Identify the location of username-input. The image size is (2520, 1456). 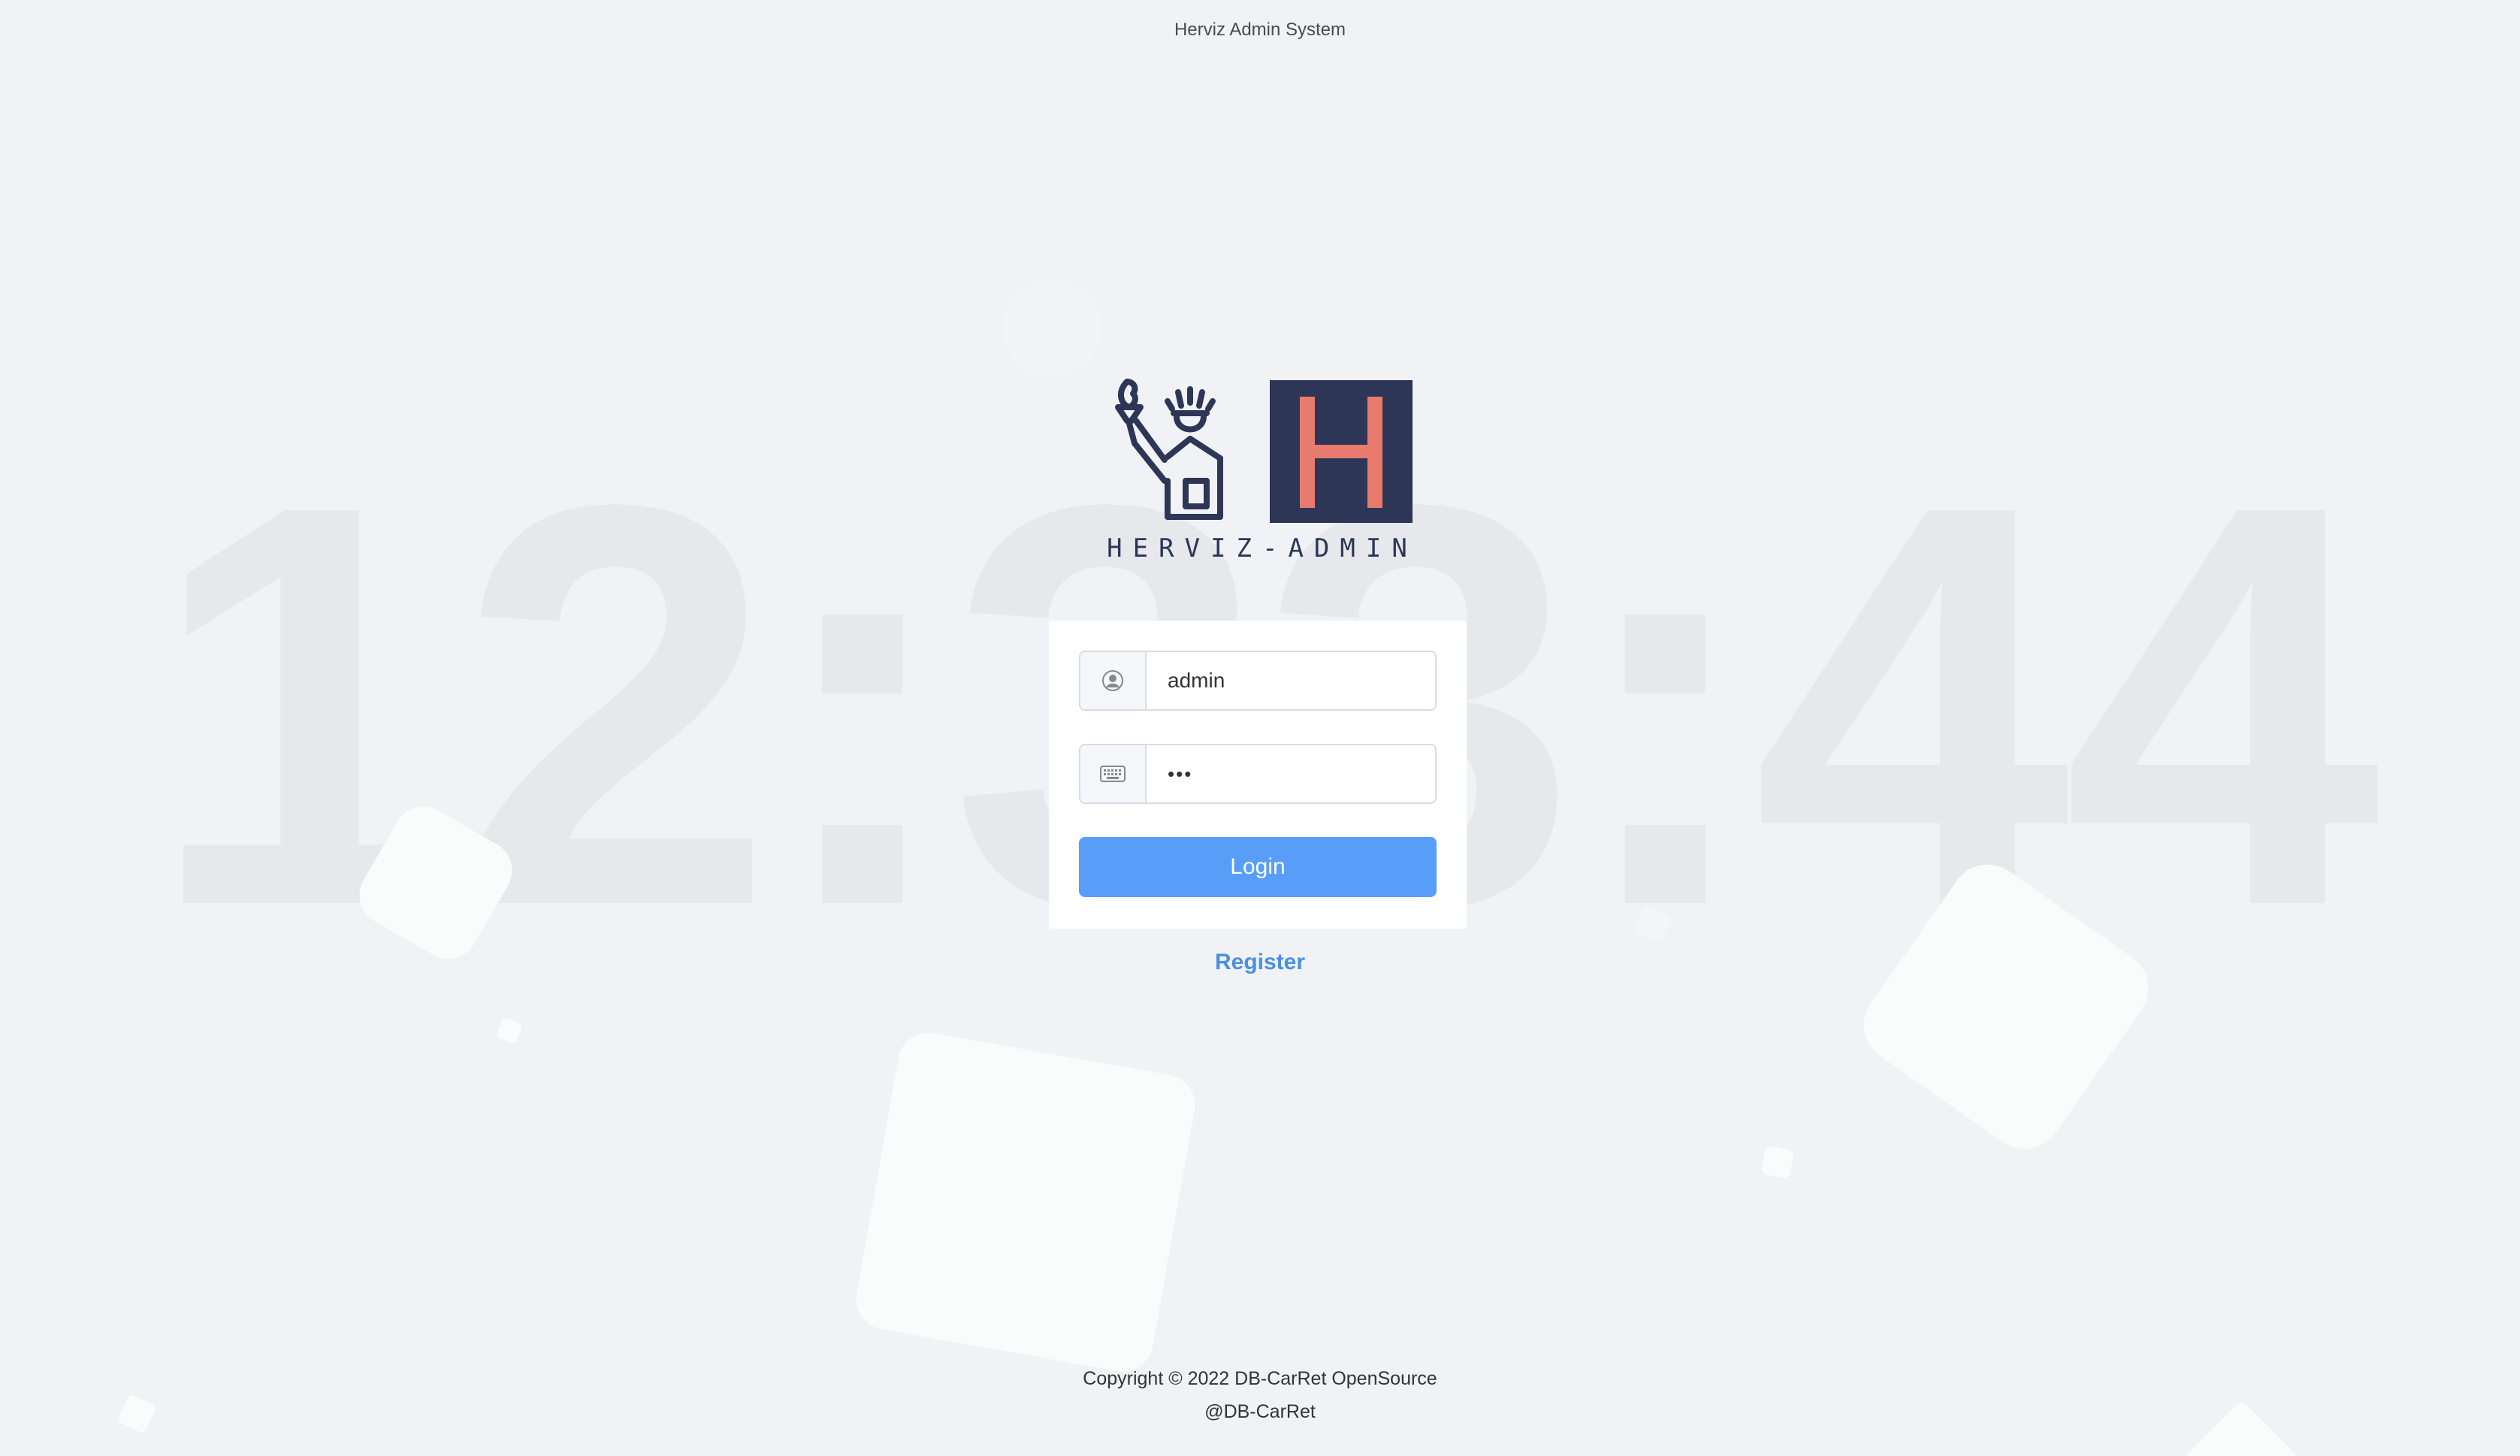
(1291, 680).